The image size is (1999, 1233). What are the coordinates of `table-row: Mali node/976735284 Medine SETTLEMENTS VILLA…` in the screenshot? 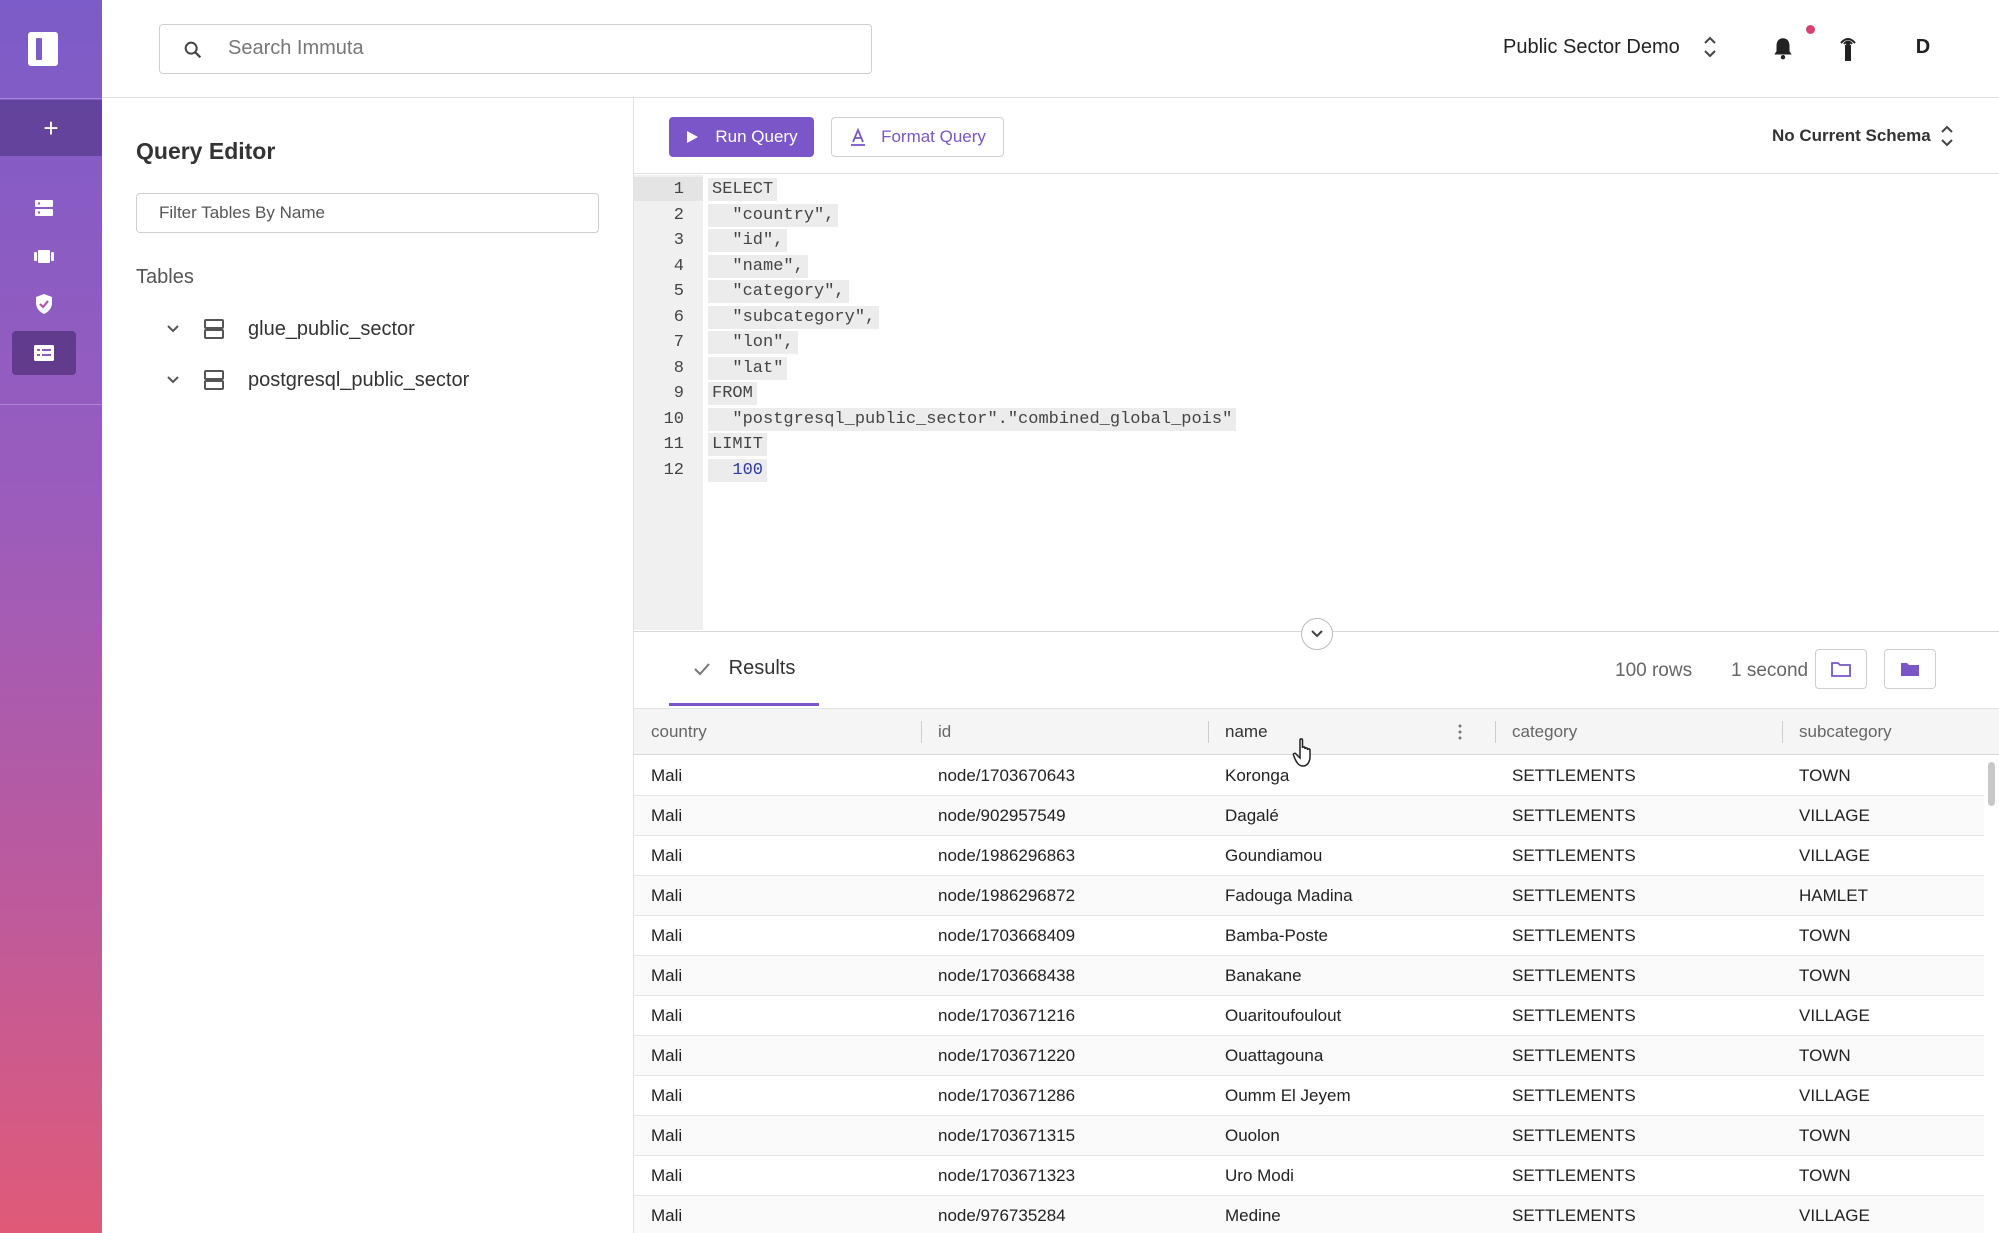 It's located at (1309, 1214).